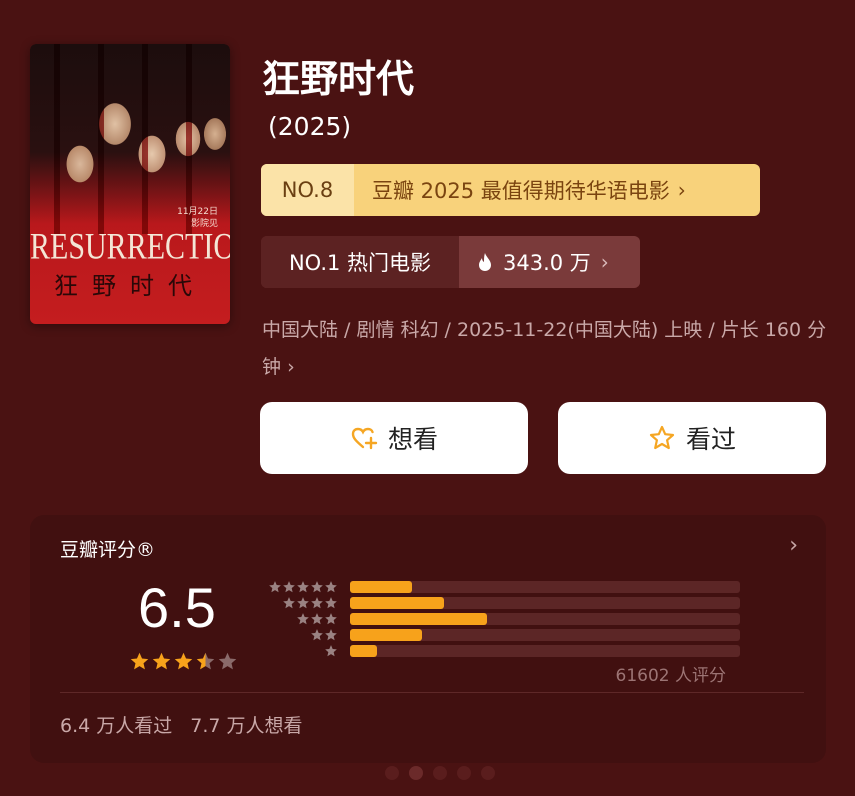  I want to click on star-empty-icon, so click(227, 661).